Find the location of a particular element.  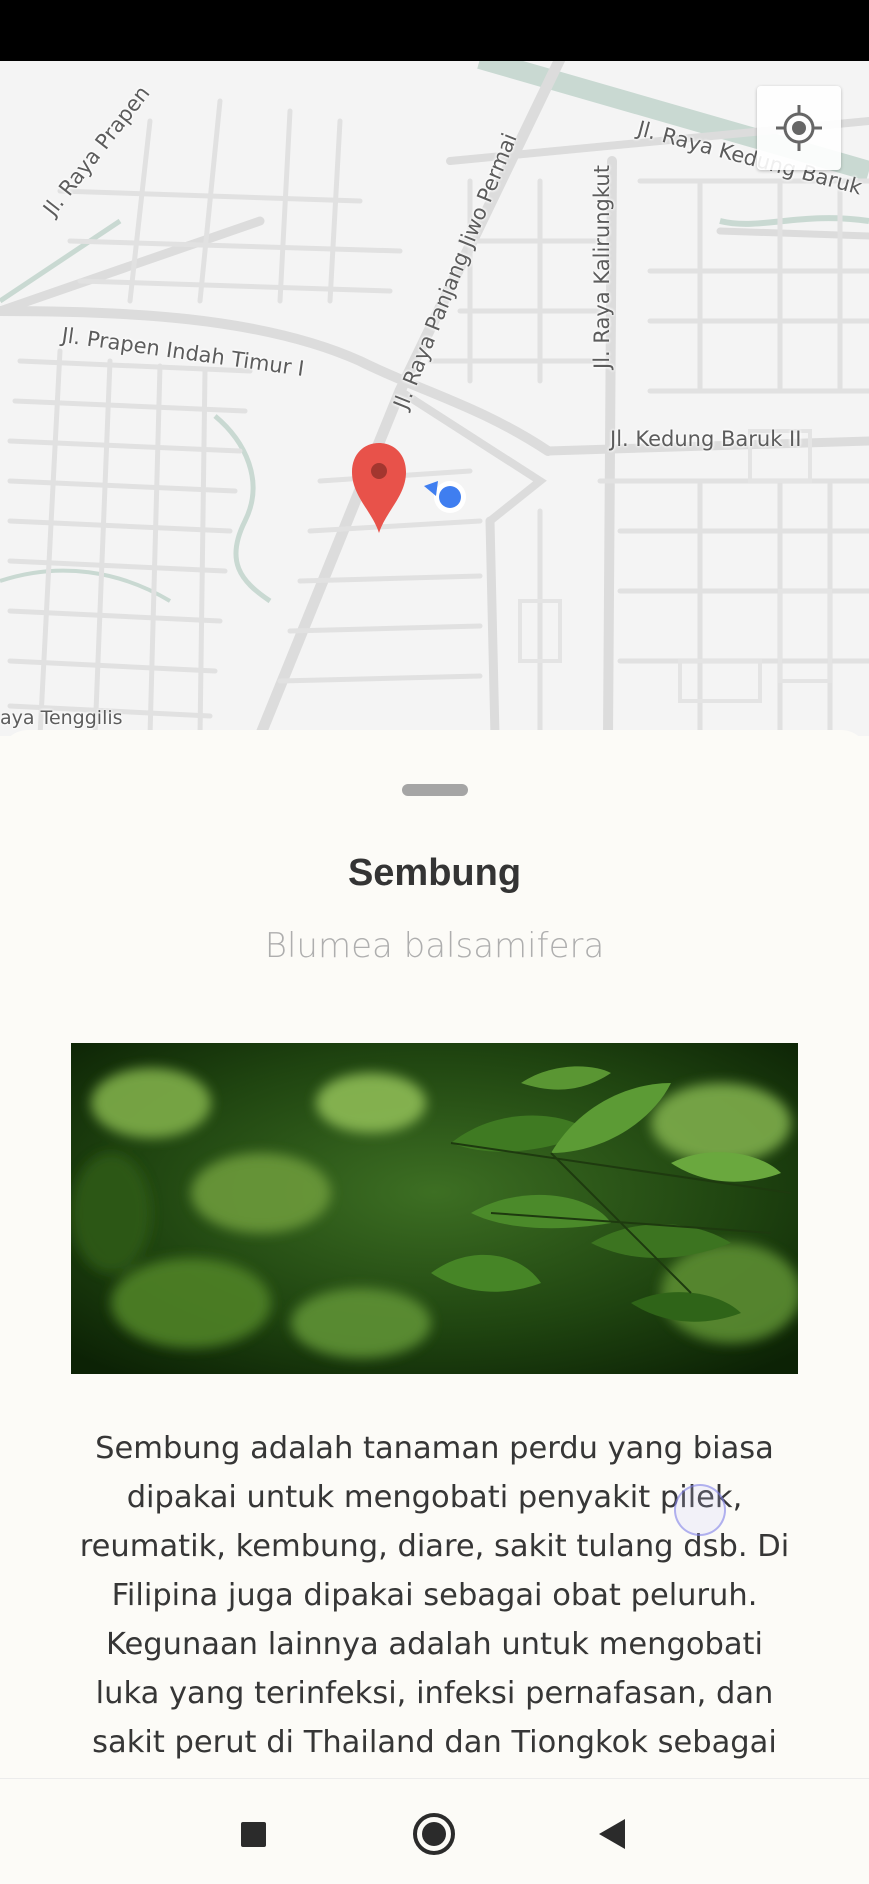

road-label-tenggilis: aya Tenggilis is located at coordinates (61, 718).